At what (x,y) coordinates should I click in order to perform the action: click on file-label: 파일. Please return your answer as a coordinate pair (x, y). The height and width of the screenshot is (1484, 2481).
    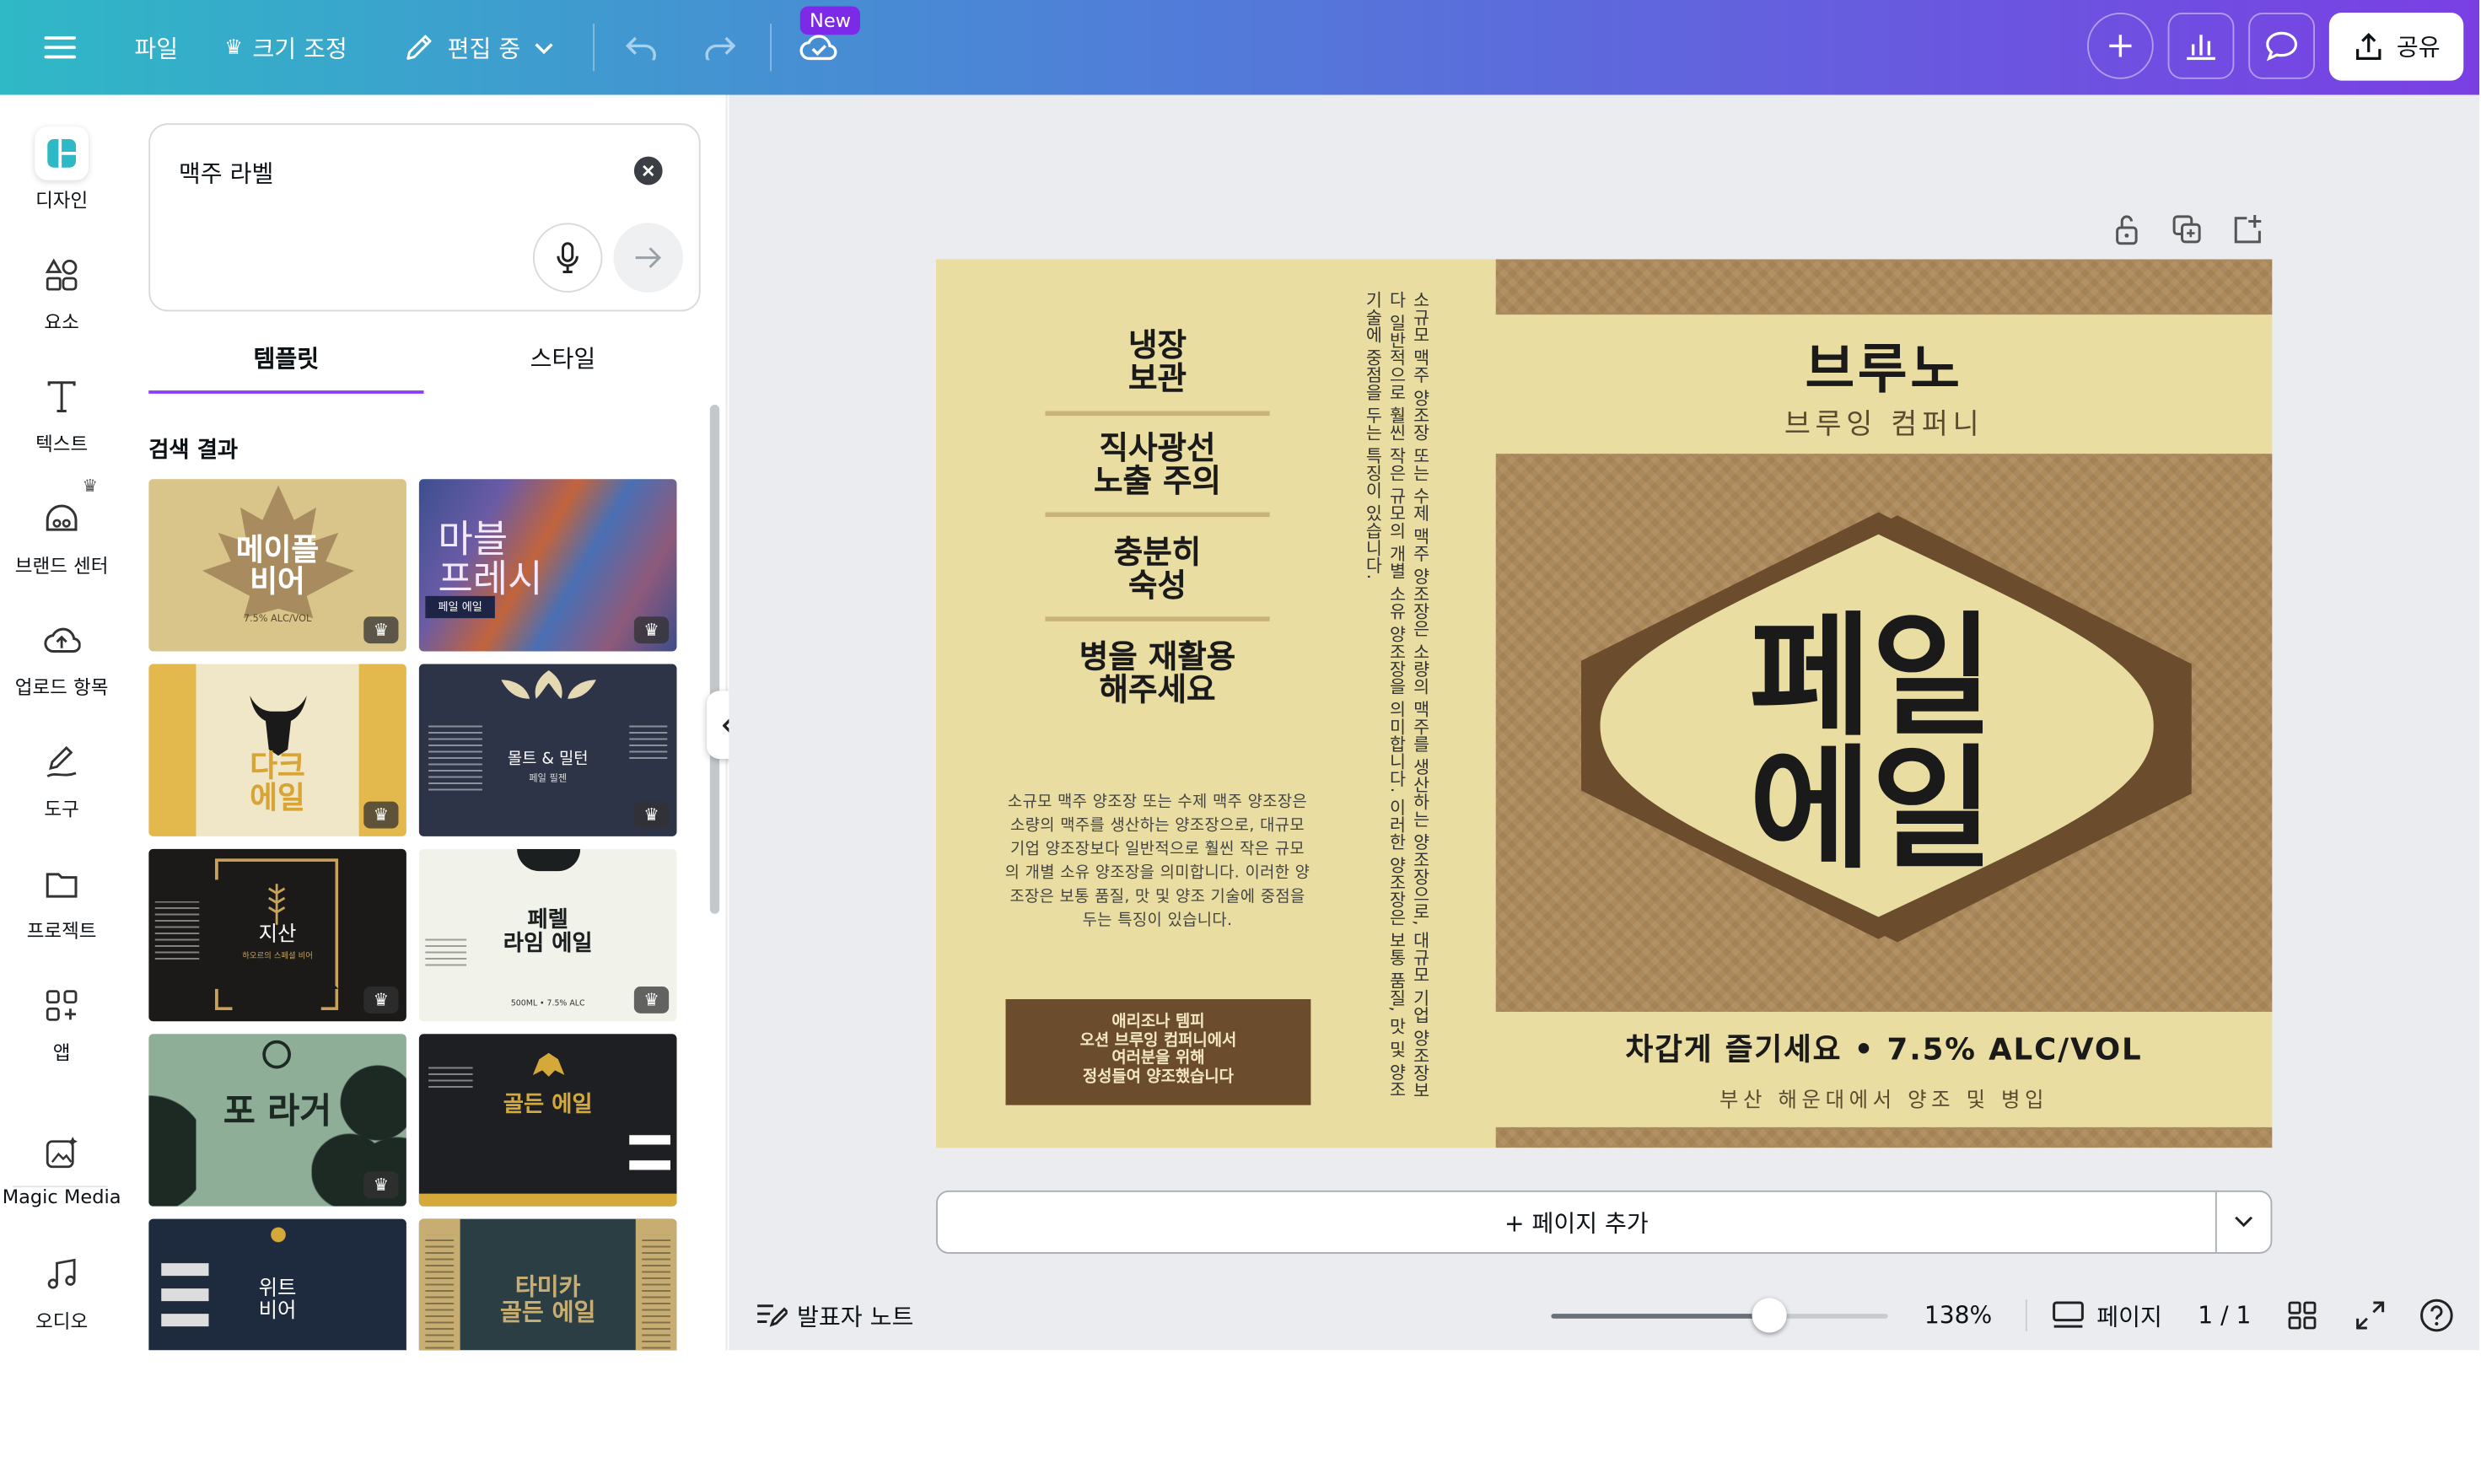
    Looking at the image, I should click on (156, 48).